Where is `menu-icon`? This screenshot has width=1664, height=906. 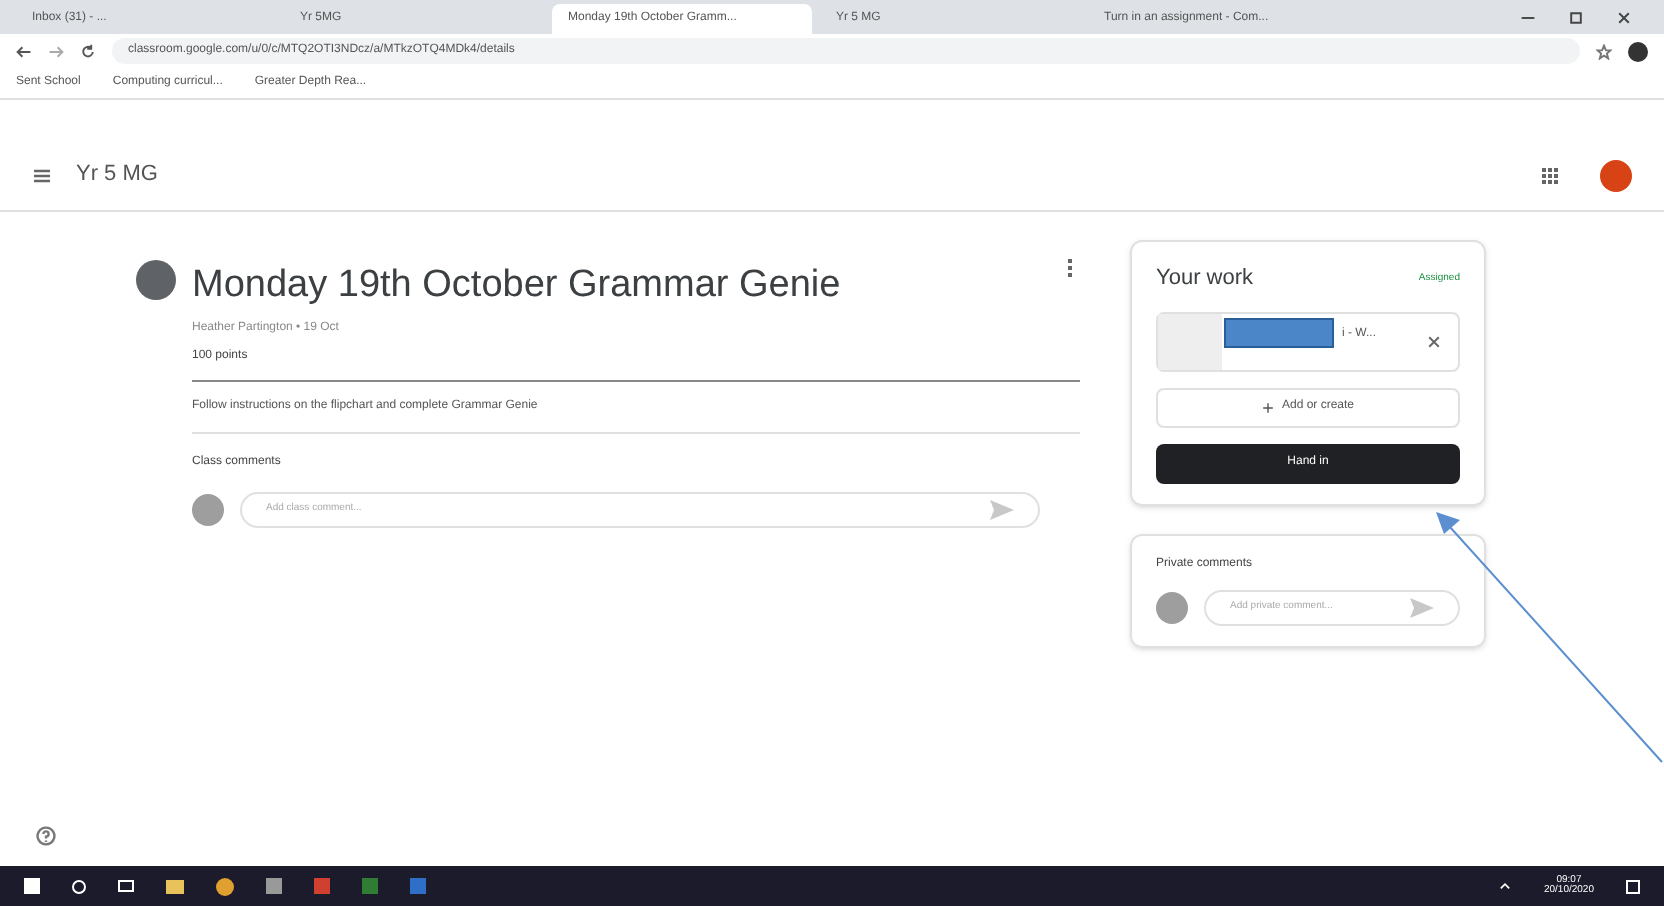
menu-icon is located at coordinates (42, 175).